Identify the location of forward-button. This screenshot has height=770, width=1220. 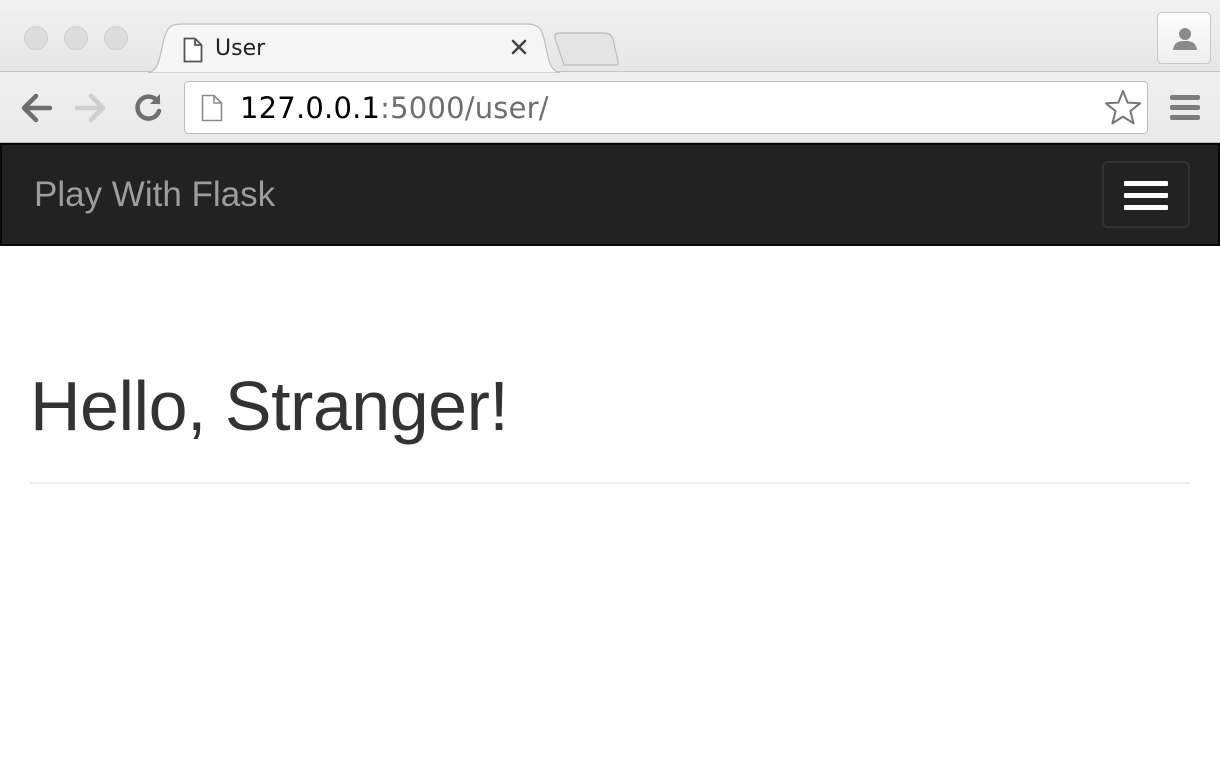
(91, 108).